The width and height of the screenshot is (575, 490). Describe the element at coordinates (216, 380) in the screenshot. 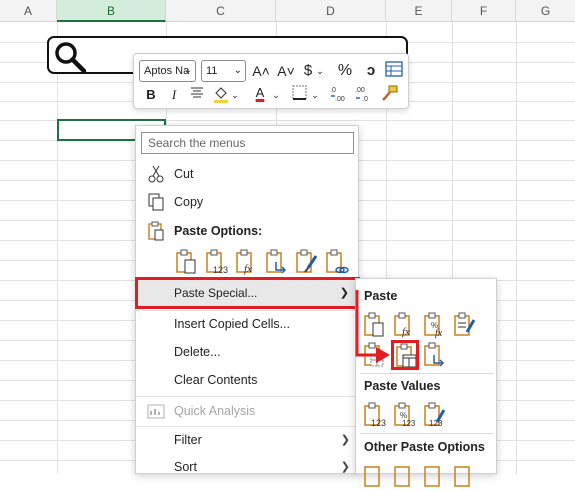

I see `menu-item-label: Clear Contents` at that location.